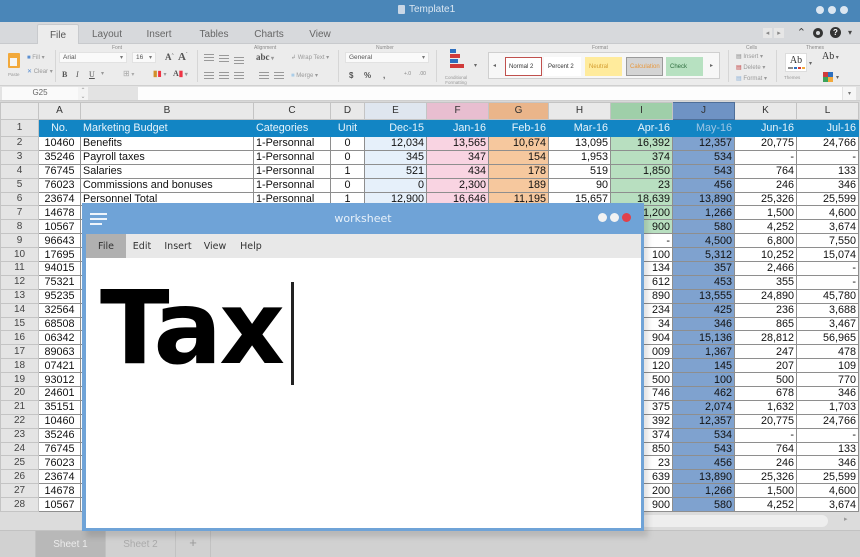  What do you see at coordinates (395, 171) in the screenshot?
I see `cell: 521` at bounding box center [395, 171].